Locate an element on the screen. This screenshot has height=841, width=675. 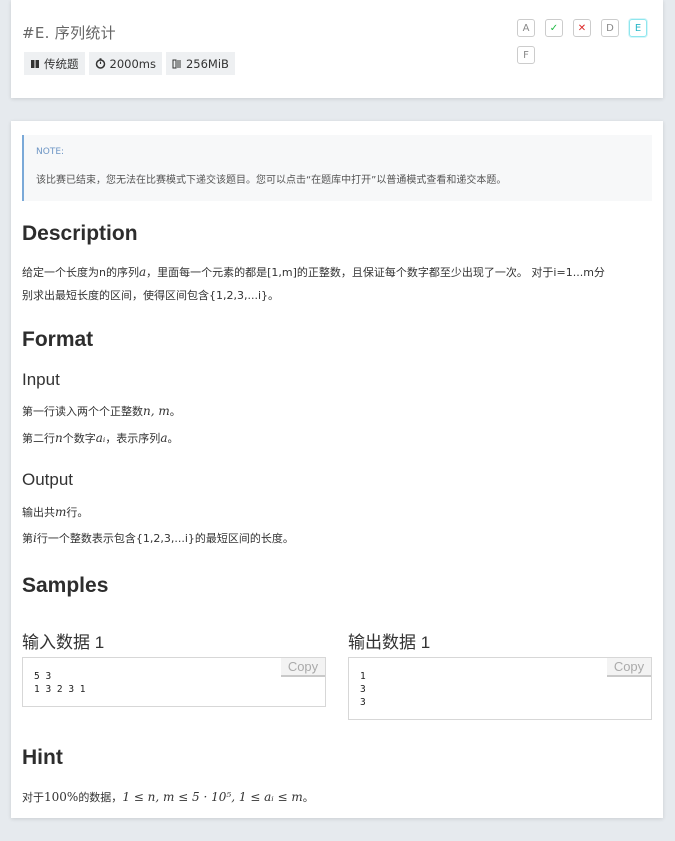
problem-type-tag: 传统题 is located at coordinates (54, 63).